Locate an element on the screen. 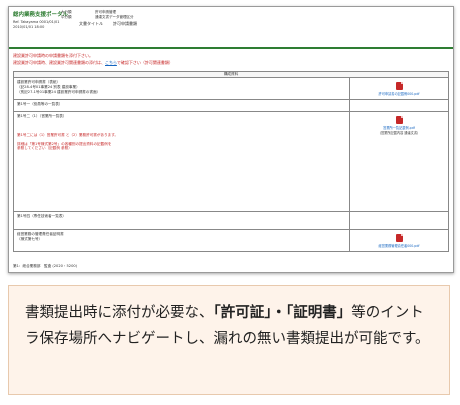  org-labels: 大分類 中分類 is located at coordinates (66, 14).